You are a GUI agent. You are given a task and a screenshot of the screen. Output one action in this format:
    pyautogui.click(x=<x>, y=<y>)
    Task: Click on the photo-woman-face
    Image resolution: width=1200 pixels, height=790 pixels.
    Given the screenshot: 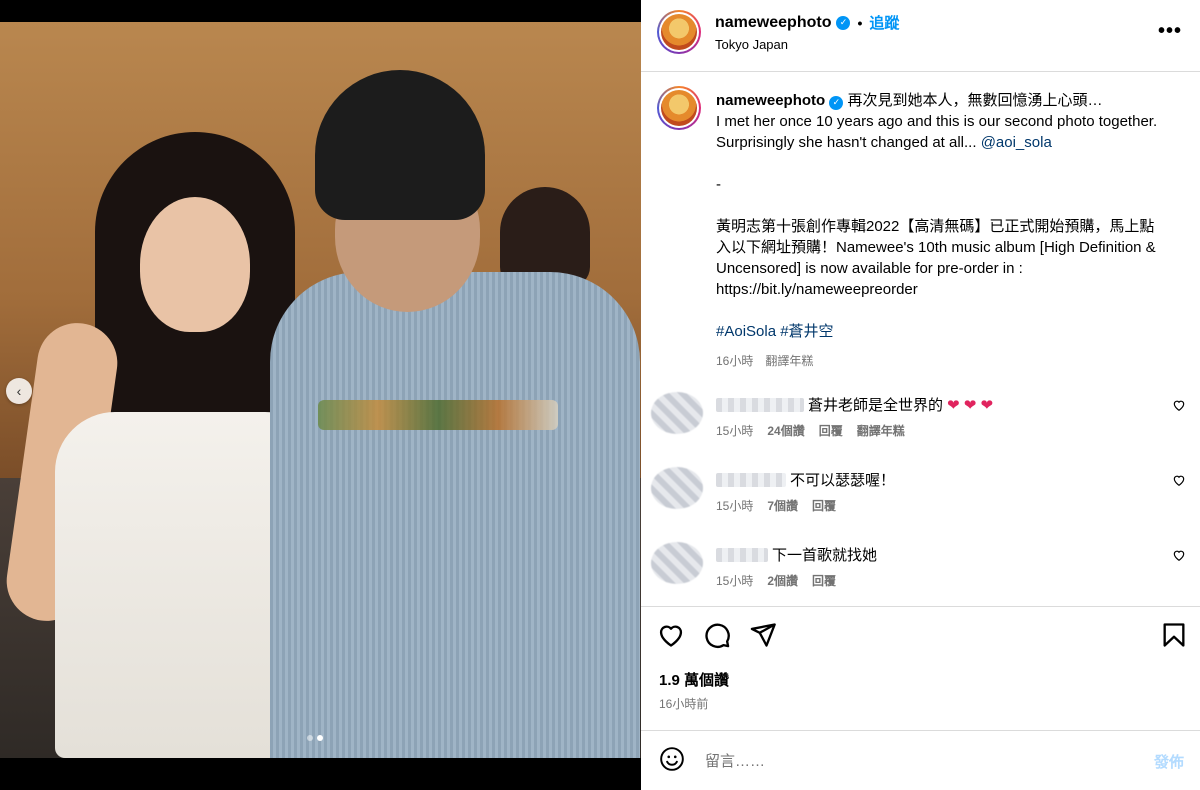 What is the action you would take?
    pyautogui.click(x=195, y=264)
    